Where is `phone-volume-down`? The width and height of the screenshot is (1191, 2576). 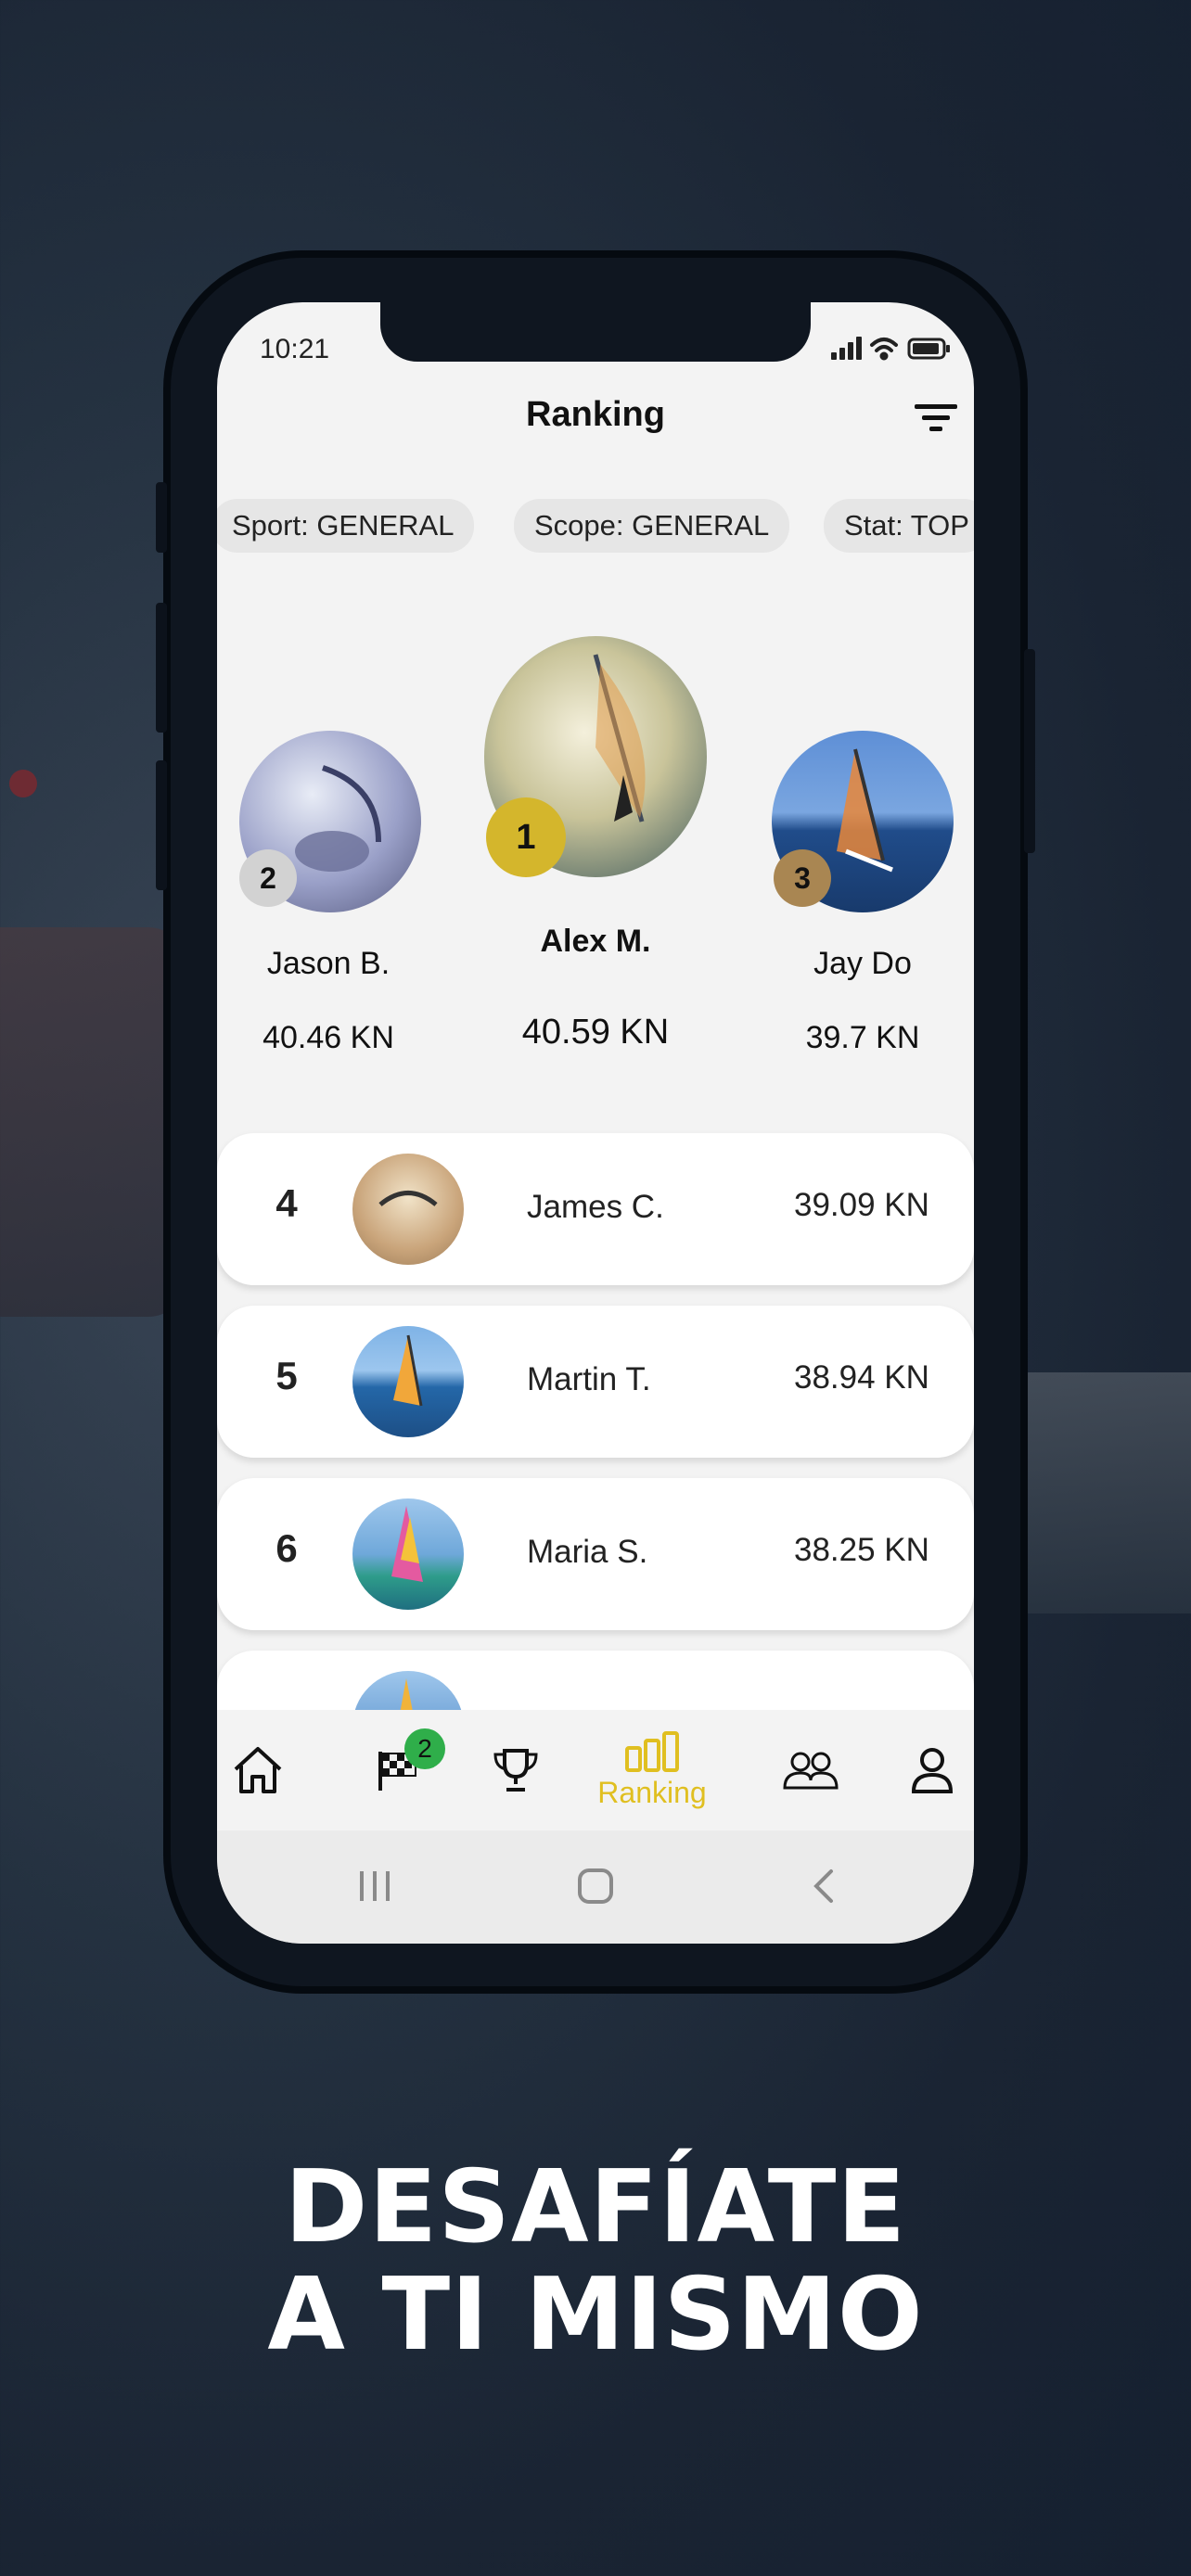 phone-volume-down is located at coordinates (161, 825).